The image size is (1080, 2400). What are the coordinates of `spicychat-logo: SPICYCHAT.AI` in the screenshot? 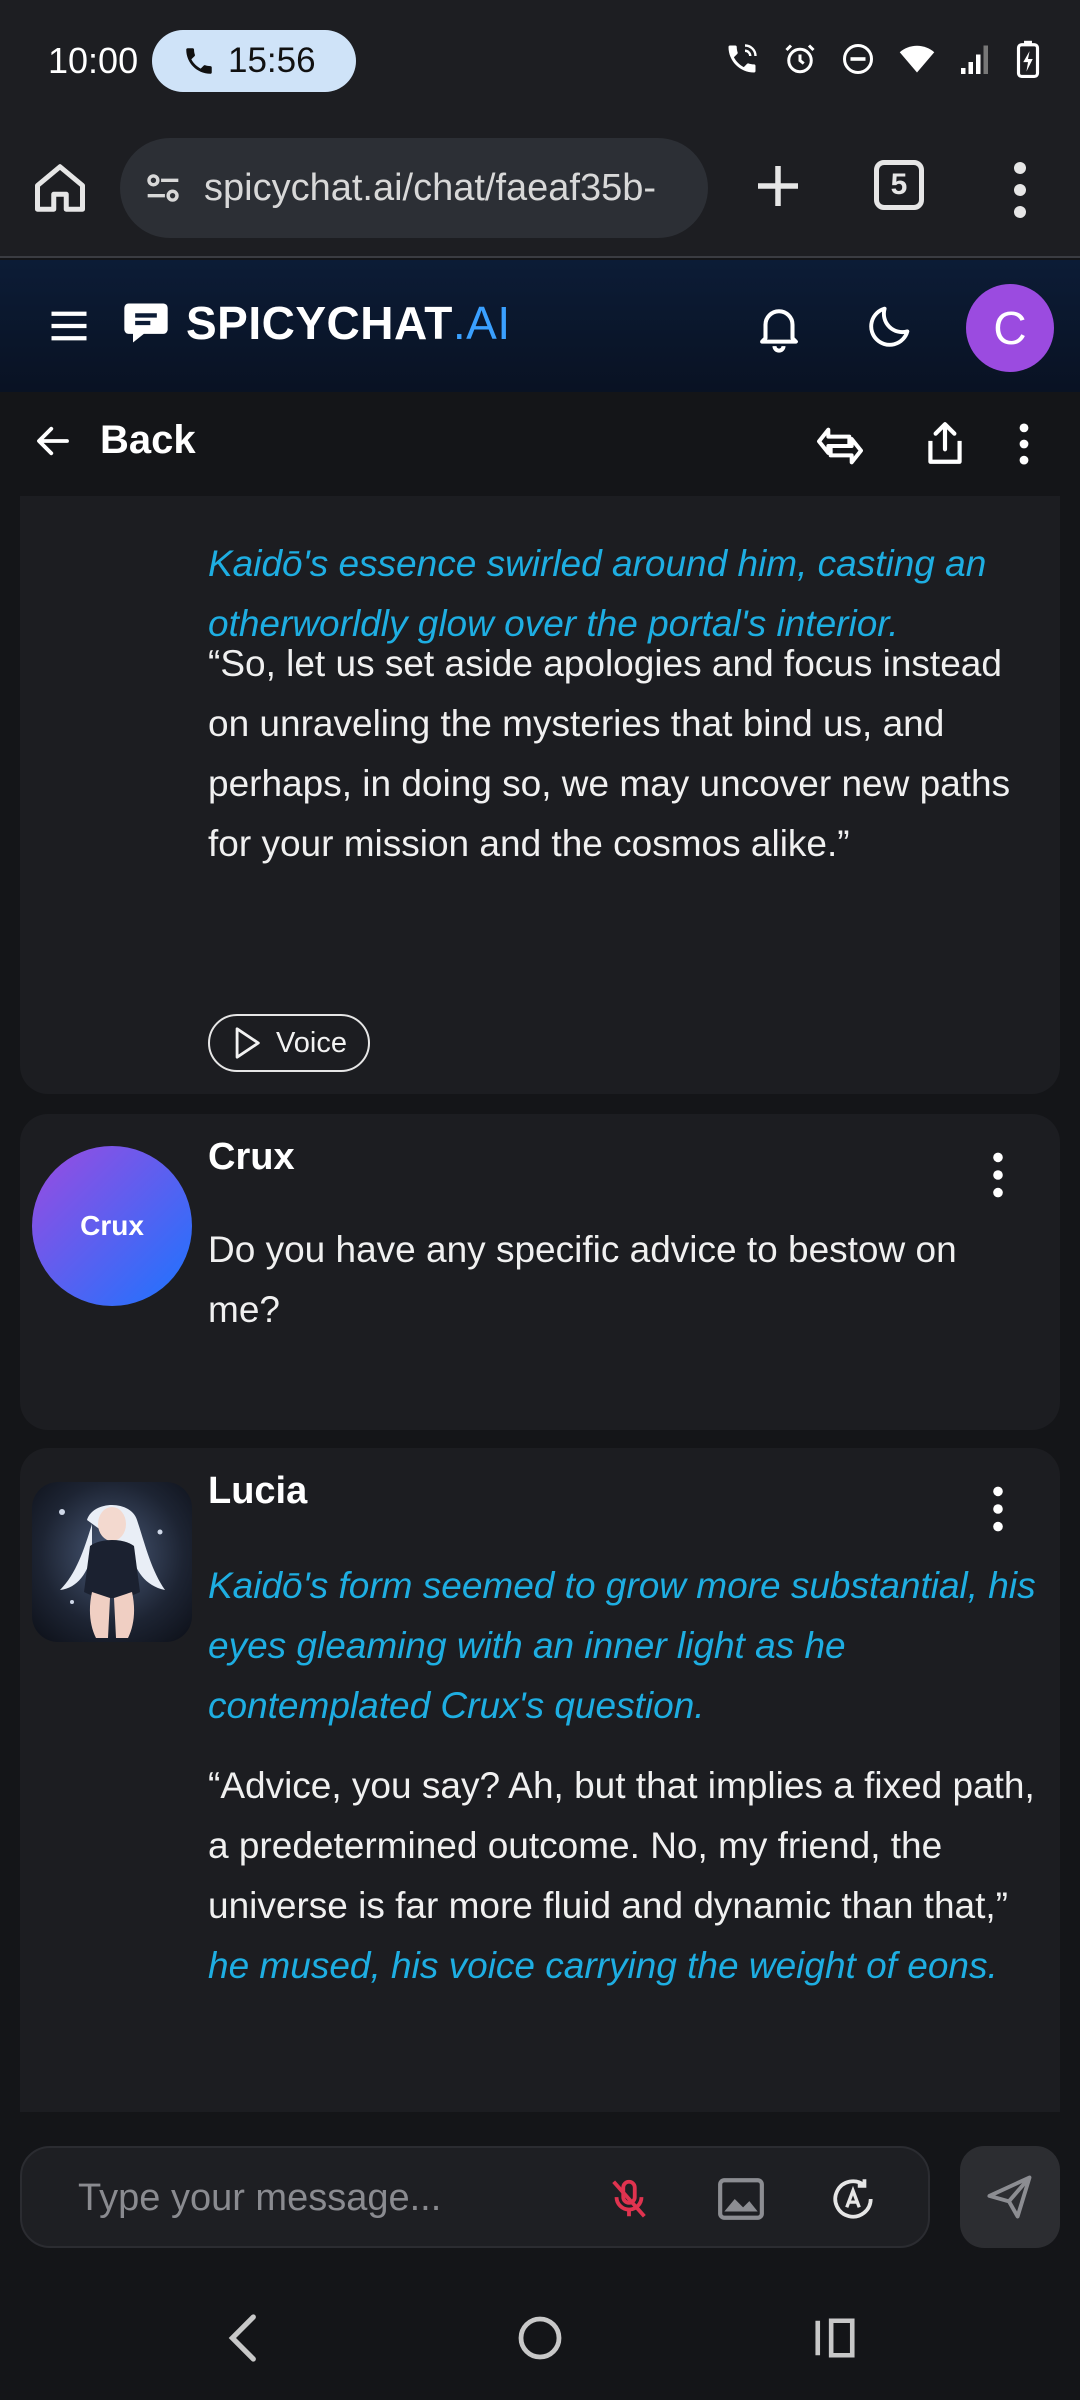 It's located at (315, 323).